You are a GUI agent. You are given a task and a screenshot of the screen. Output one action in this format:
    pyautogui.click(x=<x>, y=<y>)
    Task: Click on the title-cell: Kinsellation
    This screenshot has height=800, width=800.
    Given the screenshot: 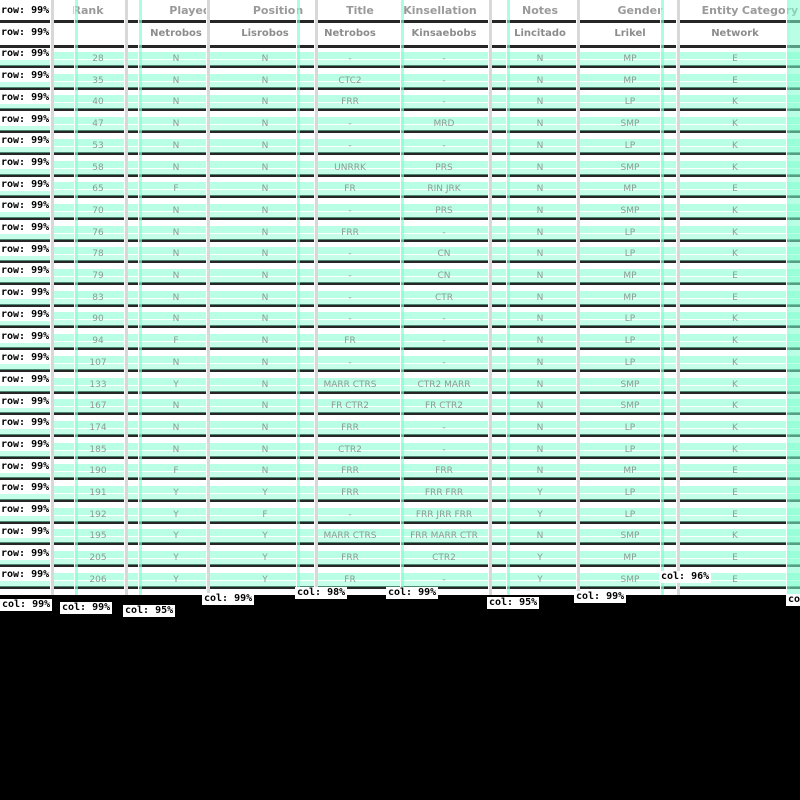 What is the action you would take?
    pyautogui.click(x=440, y=10)
    